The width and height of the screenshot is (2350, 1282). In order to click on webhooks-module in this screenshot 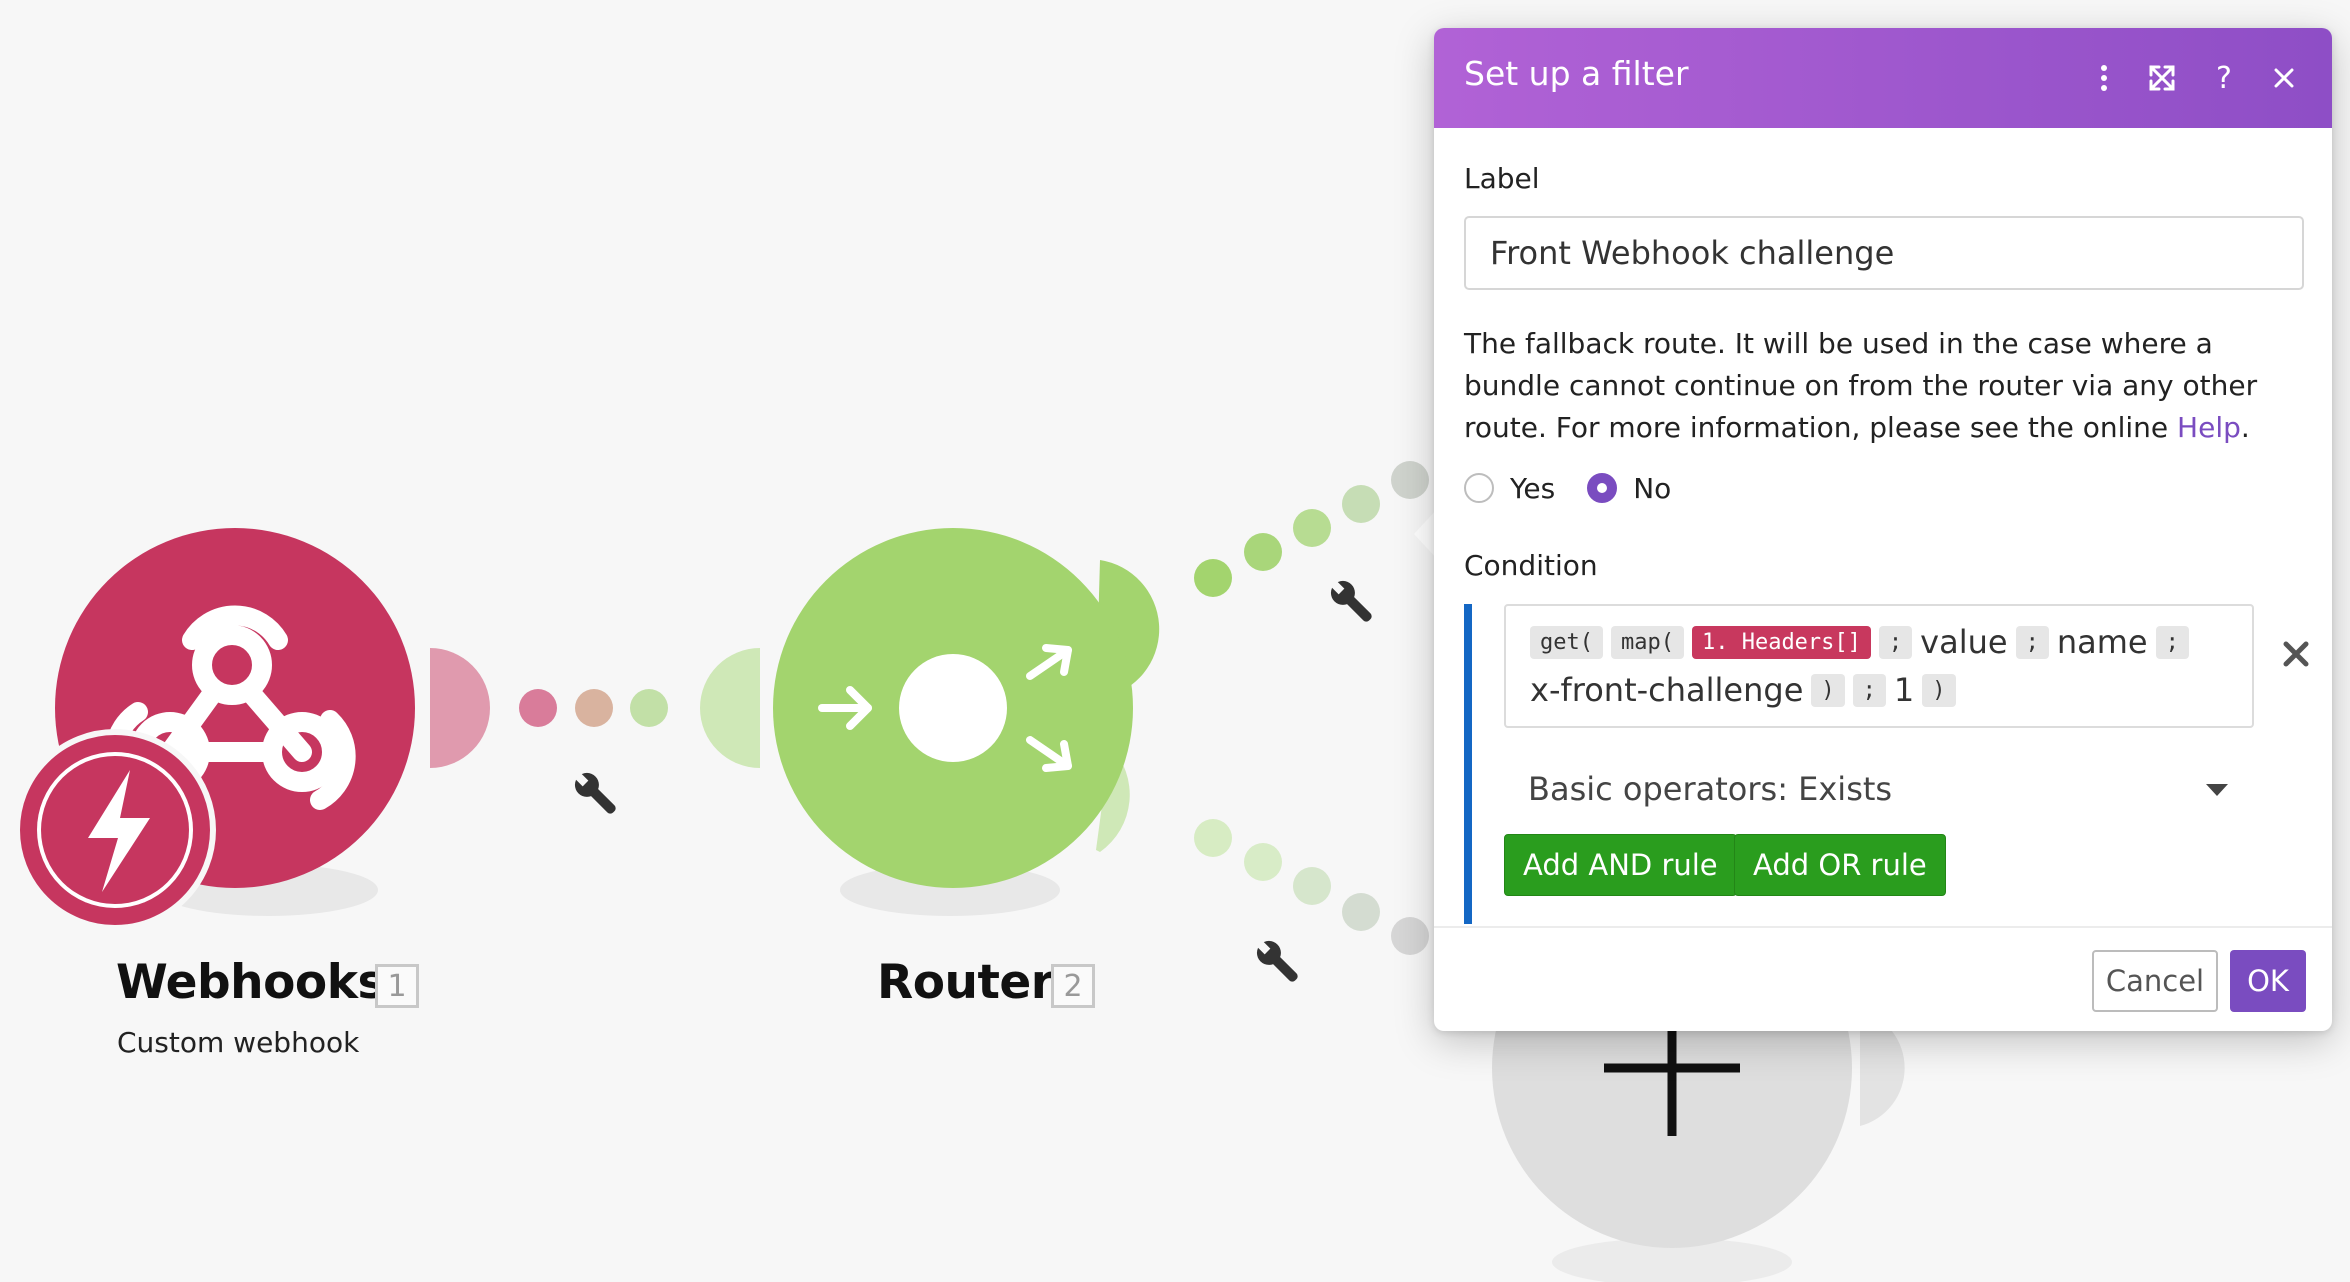, I will do `click(214, 729)`.